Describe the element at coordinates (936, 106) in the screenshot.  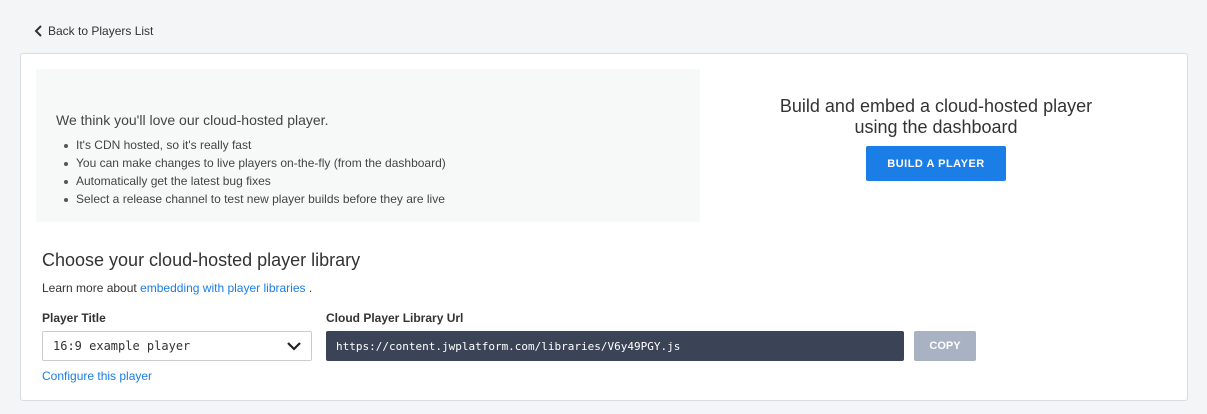
I see `build-heading-line1: Build and embed a cloud-hosted player` at that location.